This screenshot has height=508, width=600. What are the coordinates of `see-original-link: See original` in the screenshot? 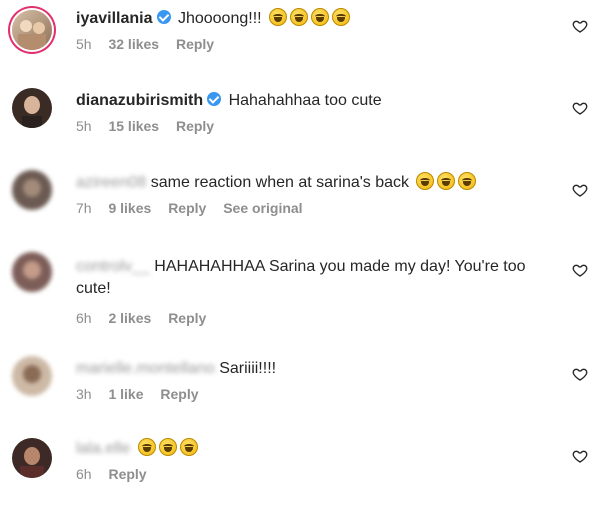 It's located at (262, 208).